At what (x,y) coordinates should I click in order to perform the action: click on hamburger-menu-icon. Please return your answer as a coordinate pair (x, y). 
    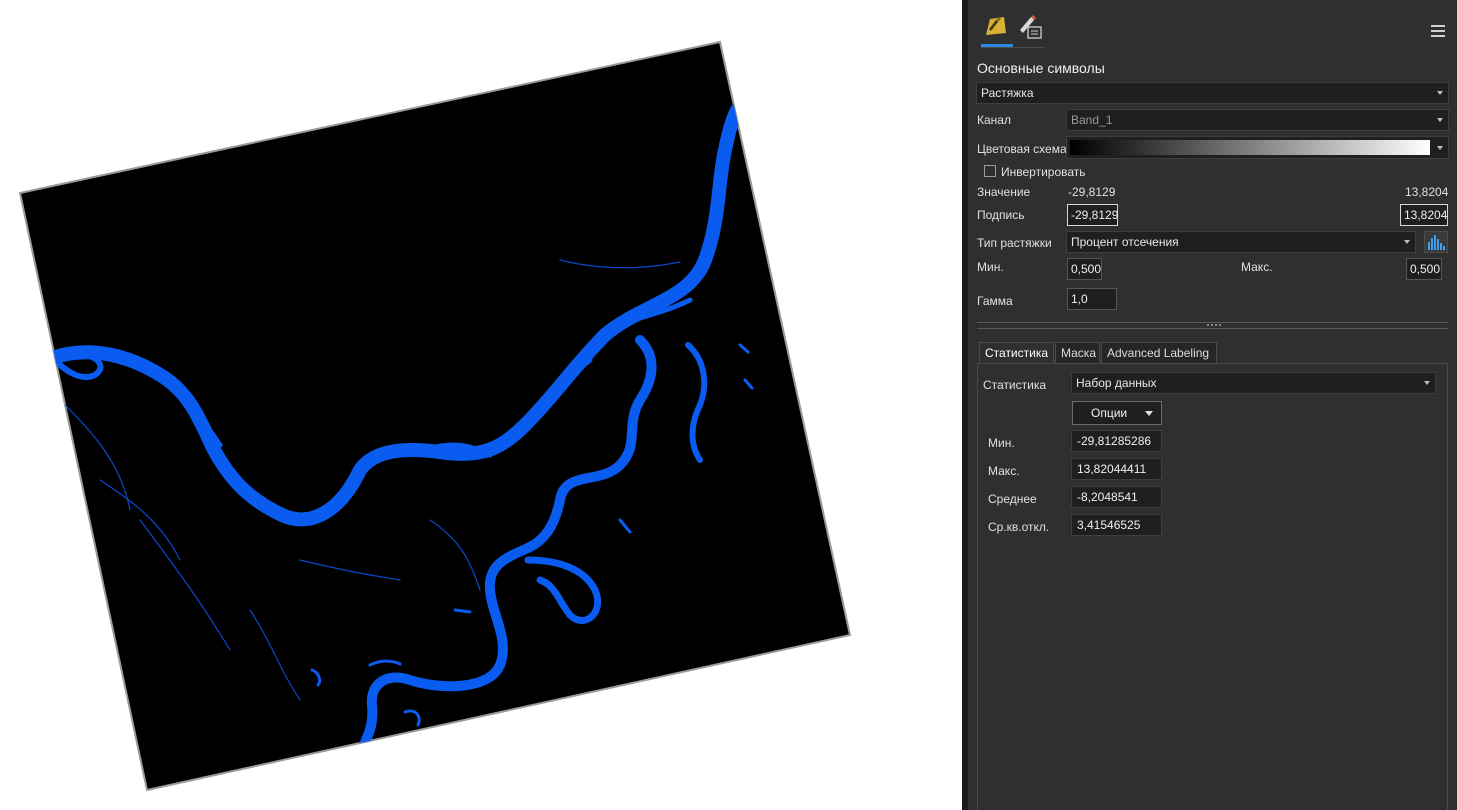
    Looking at the image, I should click on (1438, 31).